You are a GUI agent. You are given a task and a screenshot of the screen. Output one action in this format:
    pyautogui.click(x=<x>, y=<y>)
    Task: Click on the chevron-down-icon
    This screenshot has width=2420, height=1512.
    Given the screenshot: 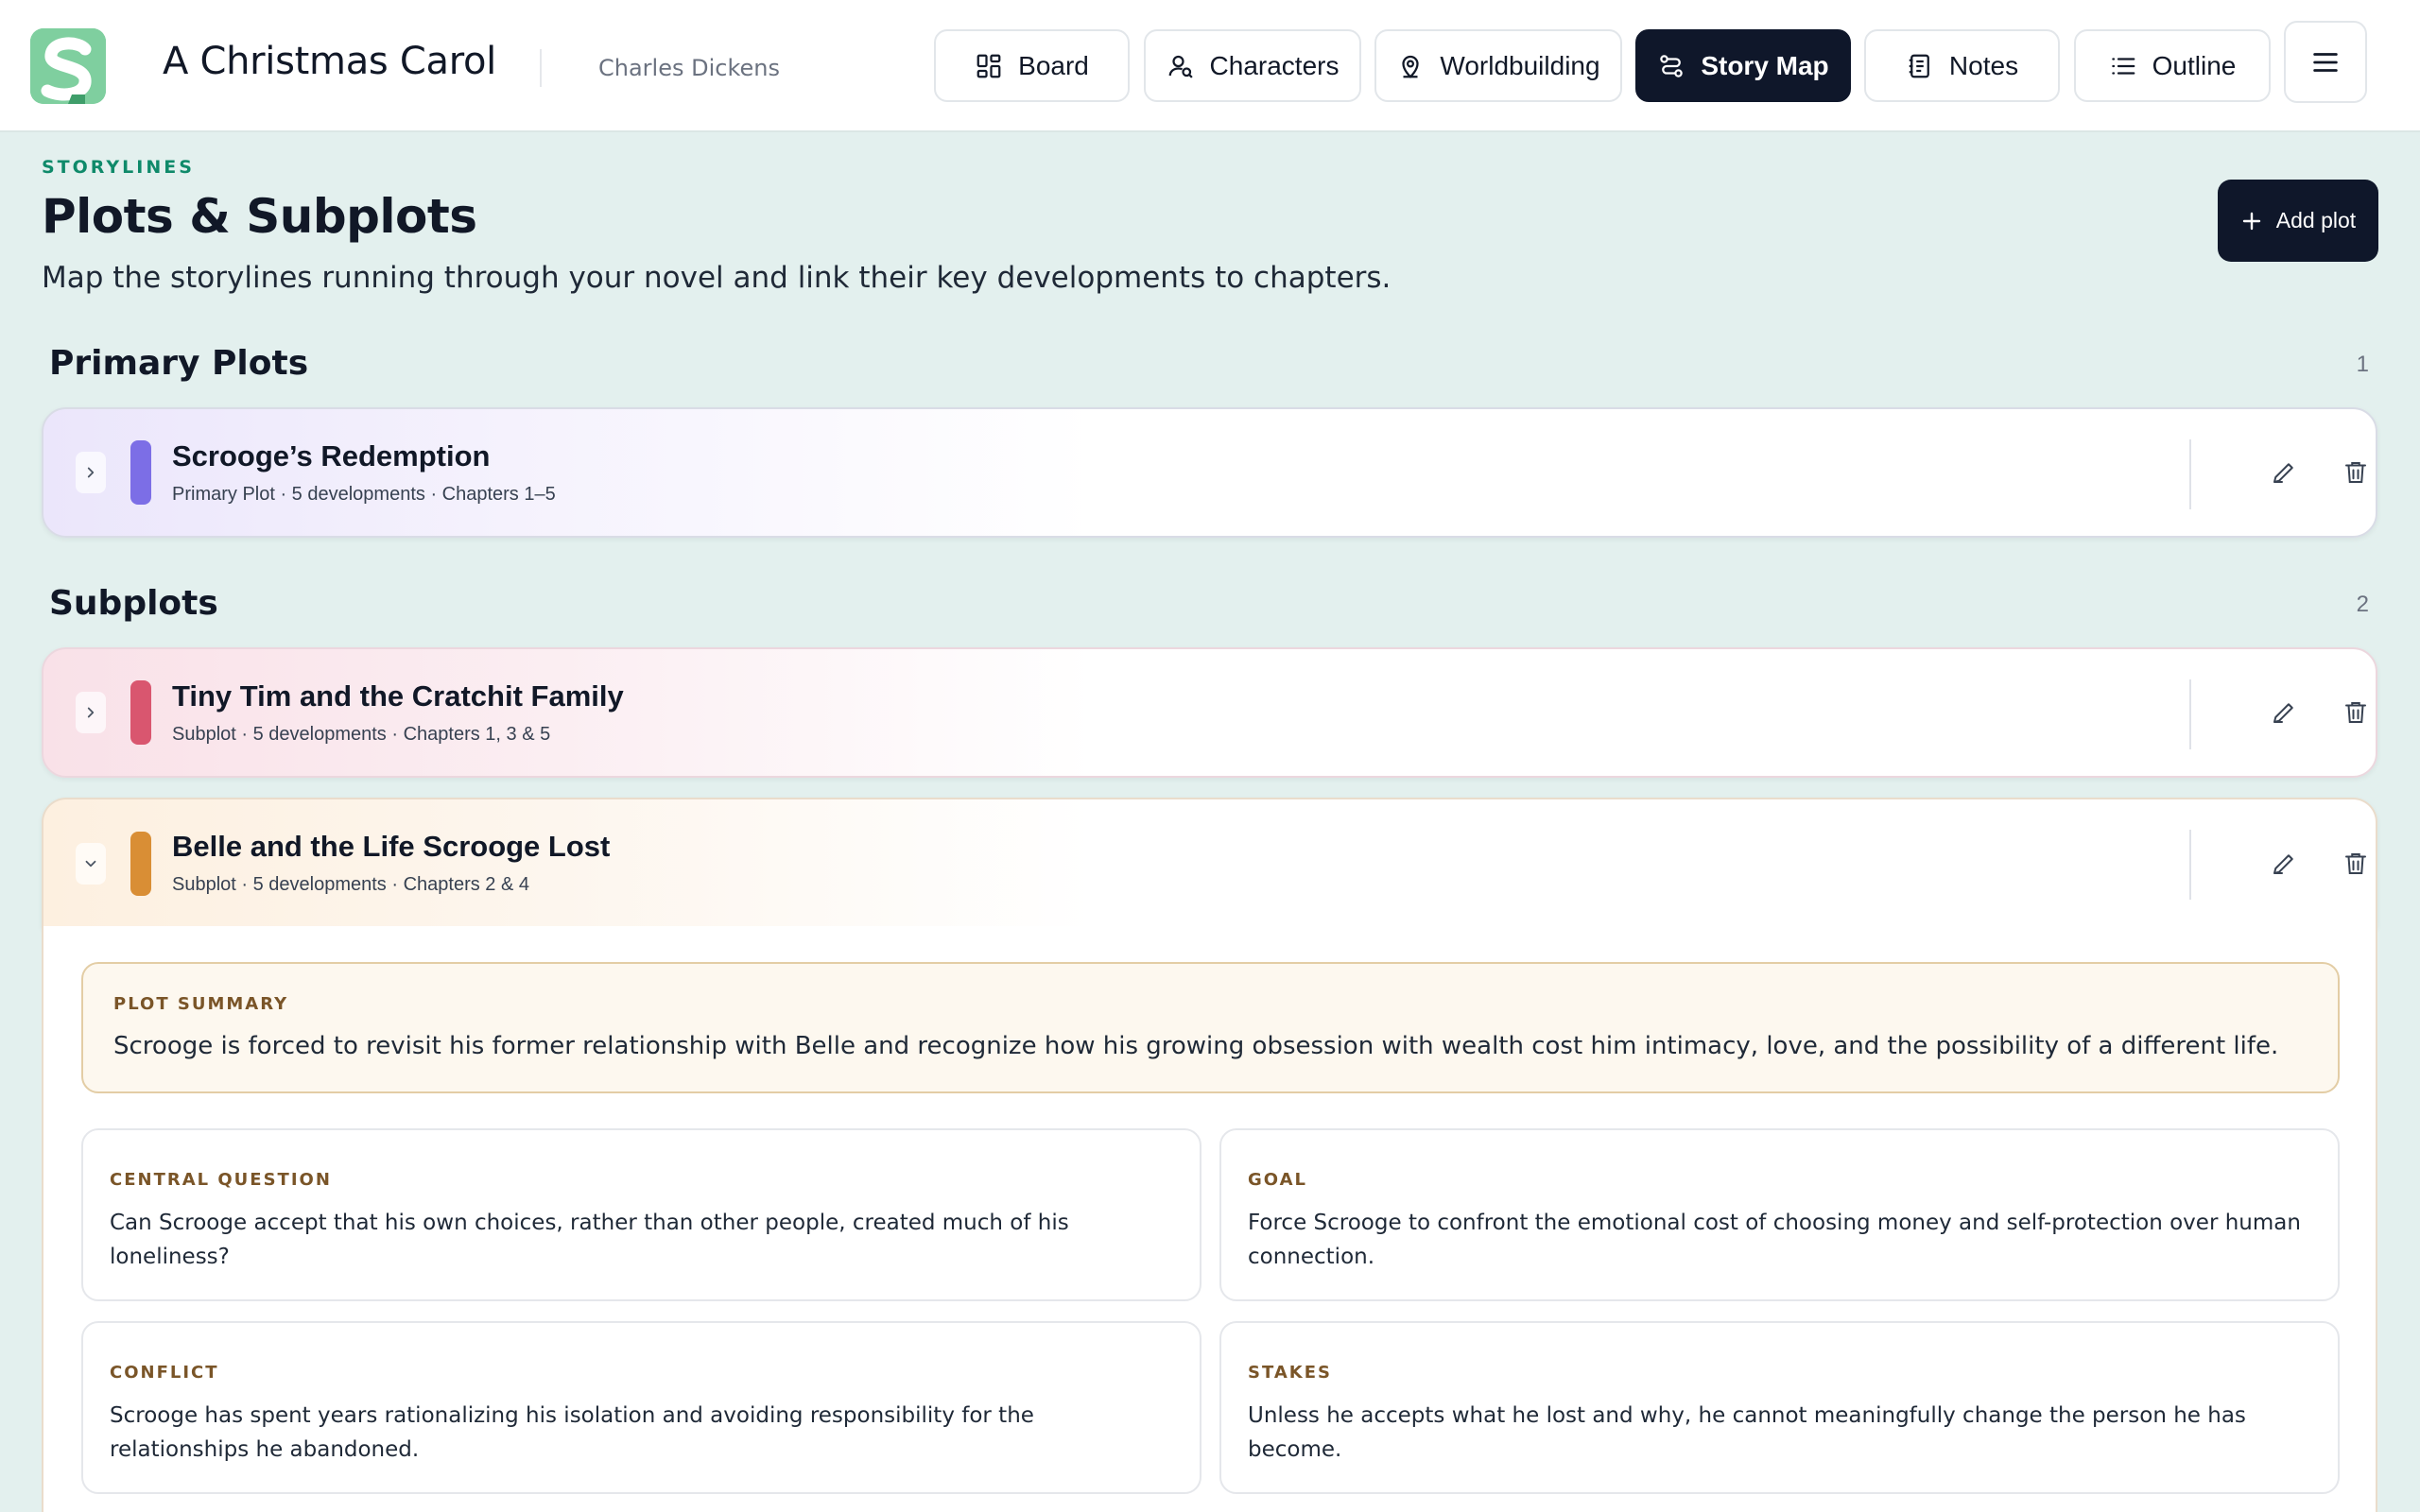 What is the action you would take?
    pyautogui.click(x=91, y=863)
    